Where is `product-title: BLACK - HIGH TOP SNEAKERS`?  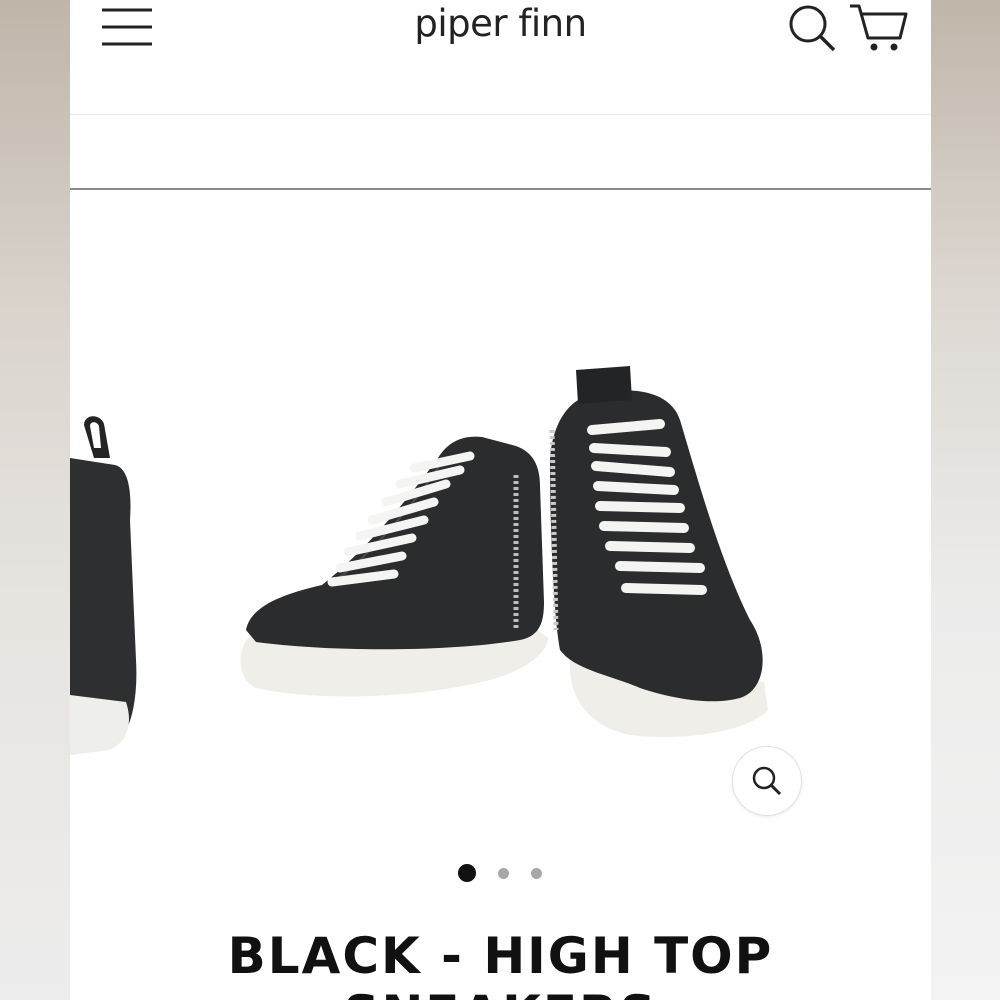
product-title: BLACK - HIGH TOP SNEAKERS is located at coordinates (500, 963).